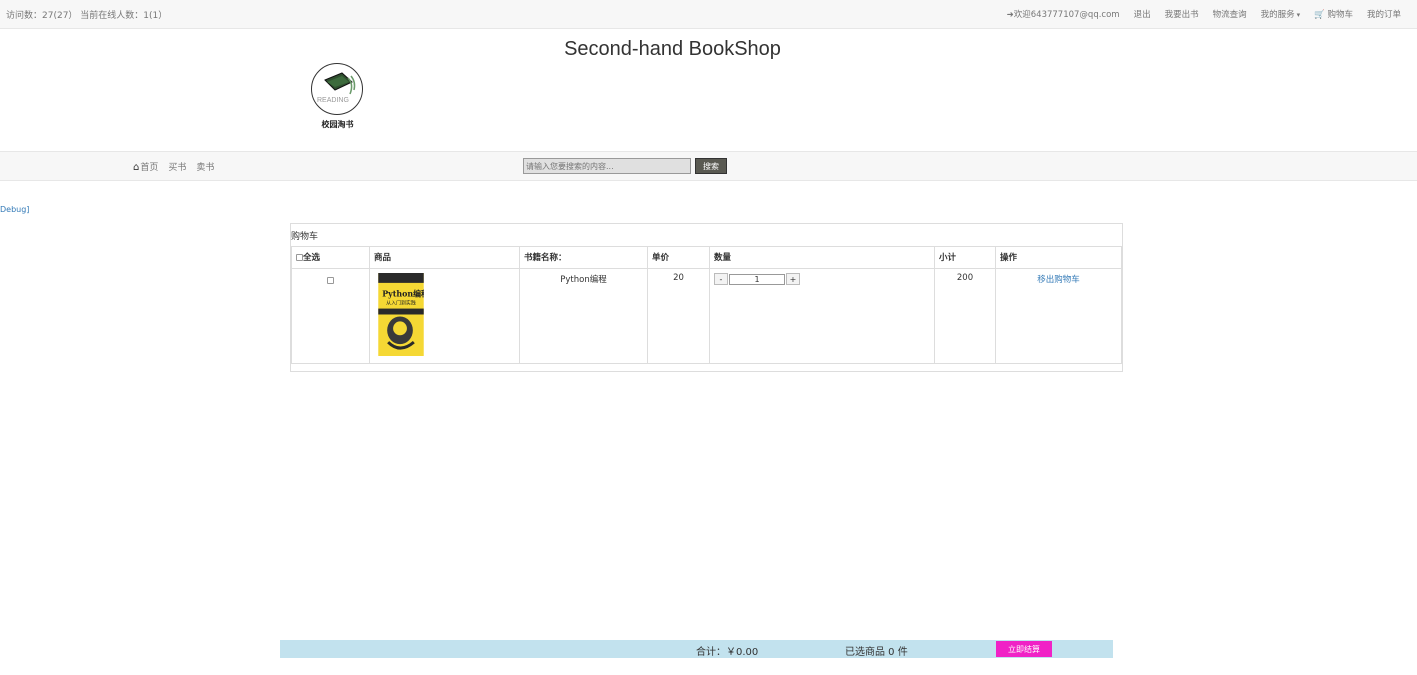  I want to click on select-all-header: 全选, so click(330, 257).